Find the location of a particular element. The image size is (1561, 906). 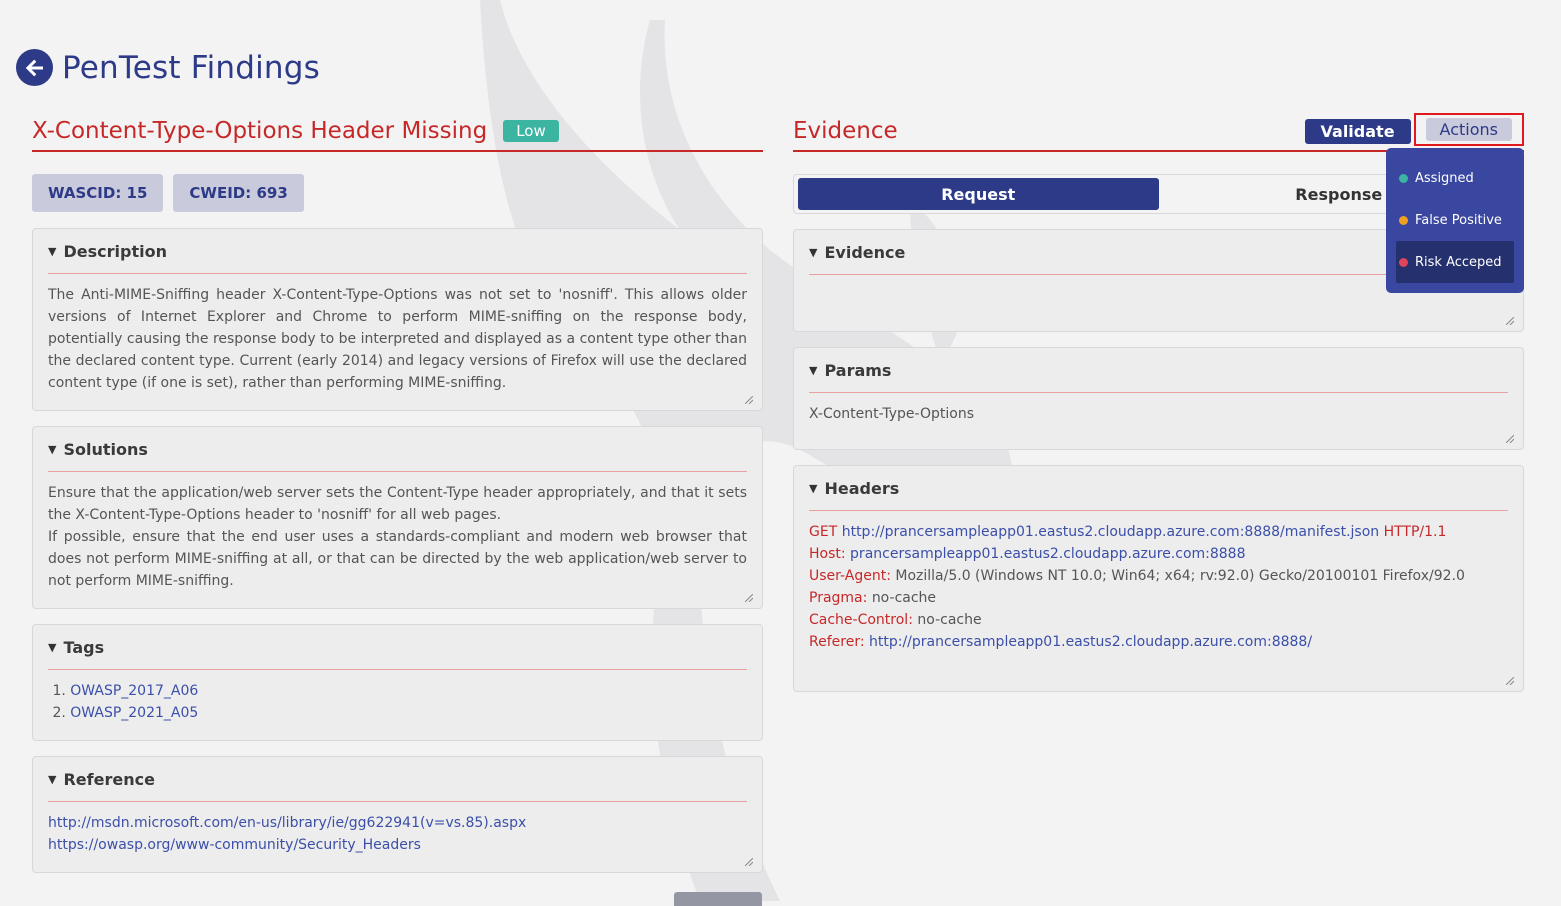

solutions-label: Solutions is located at coordinates (105, 449).